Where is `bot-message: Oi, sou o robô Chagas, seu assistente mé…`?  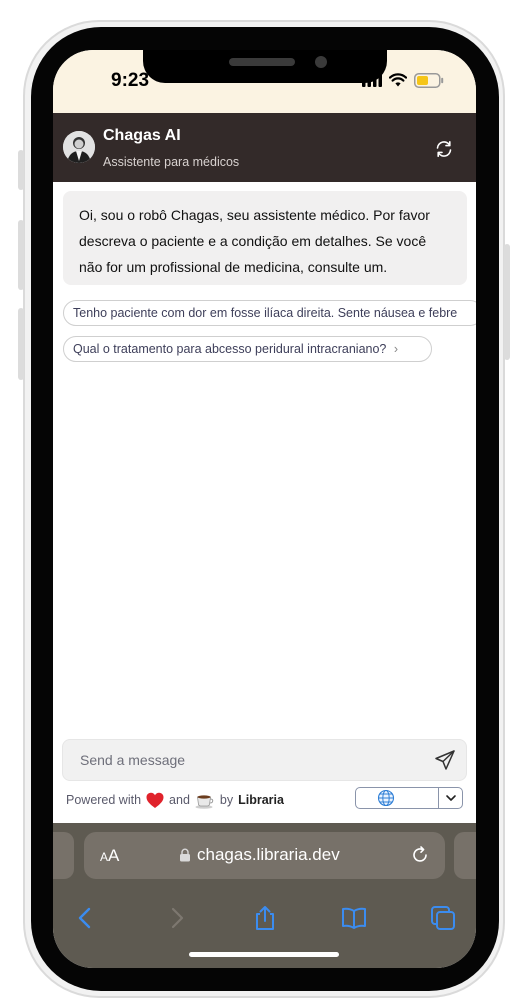 bot-message: Oi, sou o robô Chagas, seu assistente mé… is located at coordinates (265, 238).